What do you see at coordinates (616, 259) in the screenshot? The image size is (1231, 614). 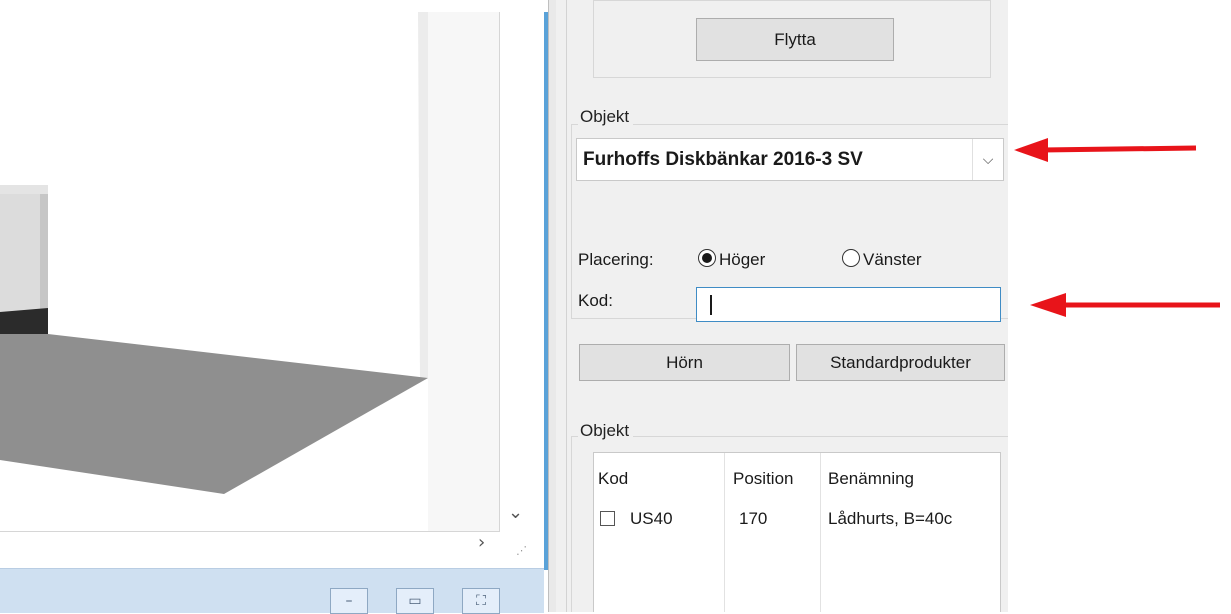 I see `placement-label: Placering:` at bounding box center [616, 259].